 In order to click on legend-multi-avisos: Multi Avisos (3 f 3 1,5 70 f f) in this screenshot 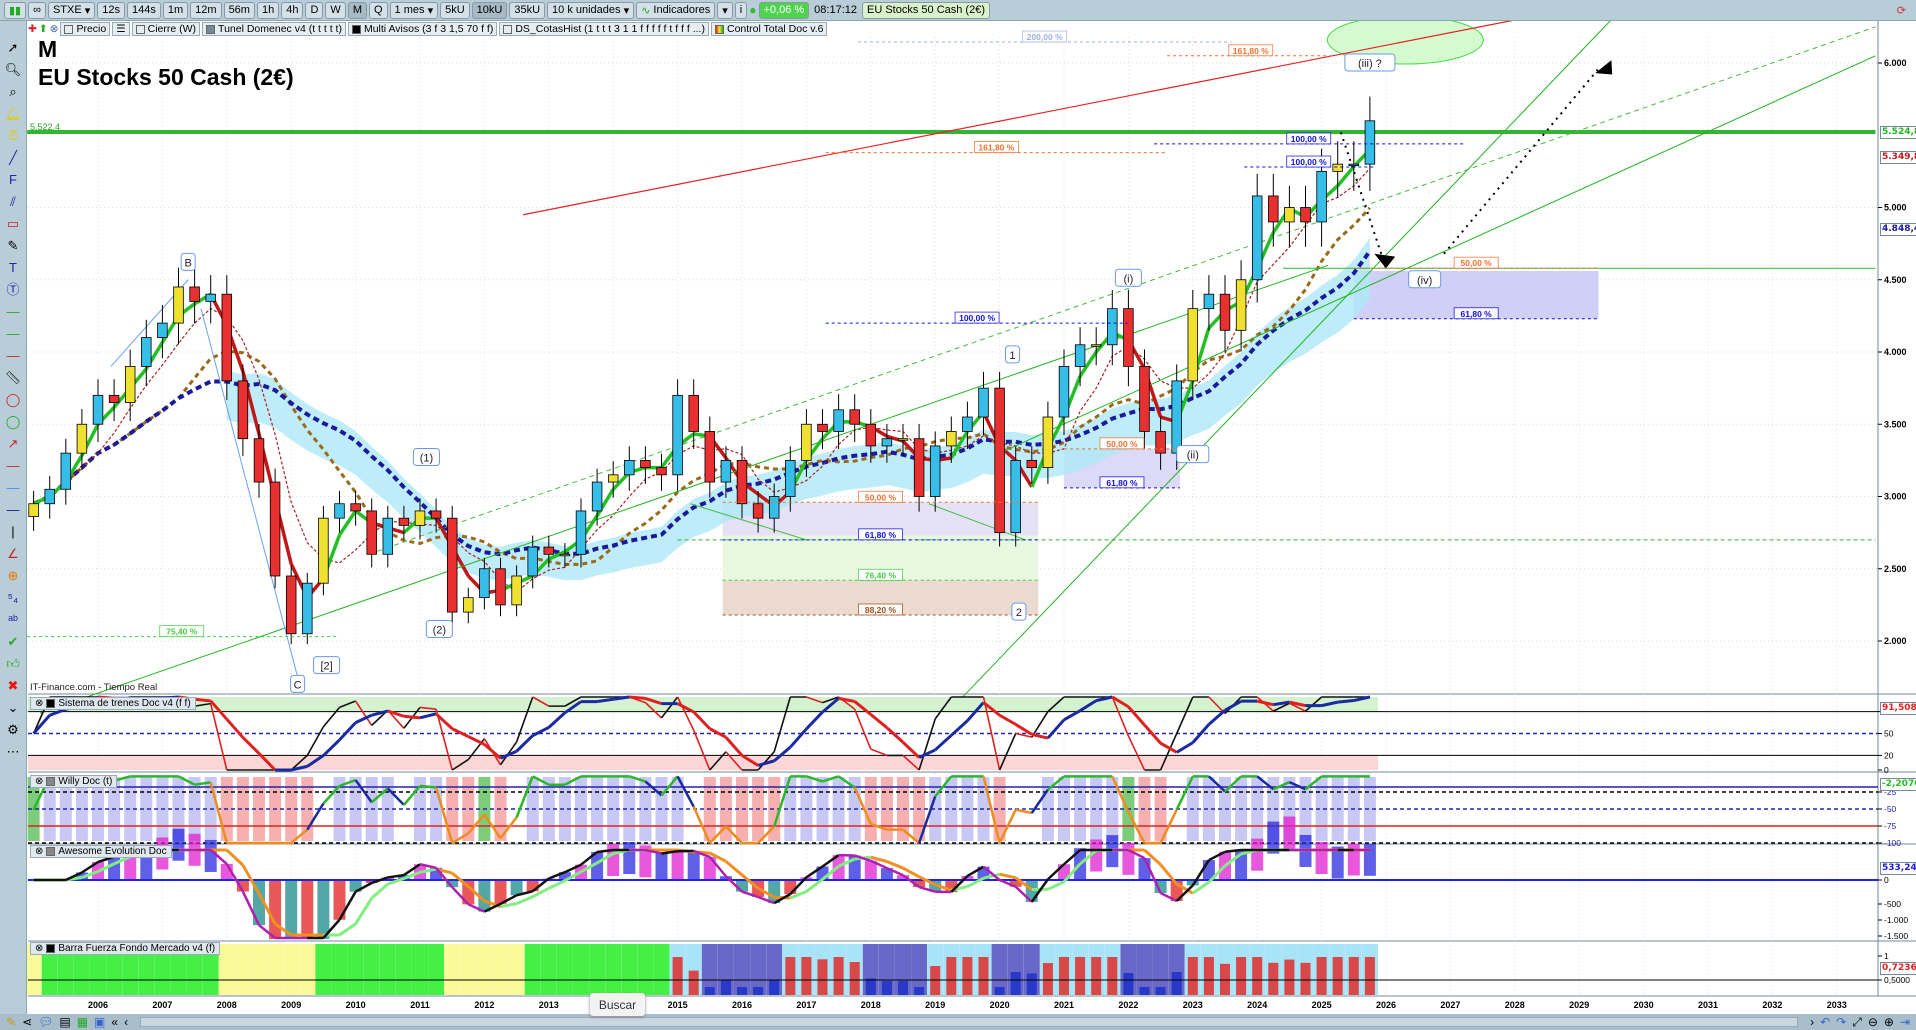, I will do `click(422, 29)`.